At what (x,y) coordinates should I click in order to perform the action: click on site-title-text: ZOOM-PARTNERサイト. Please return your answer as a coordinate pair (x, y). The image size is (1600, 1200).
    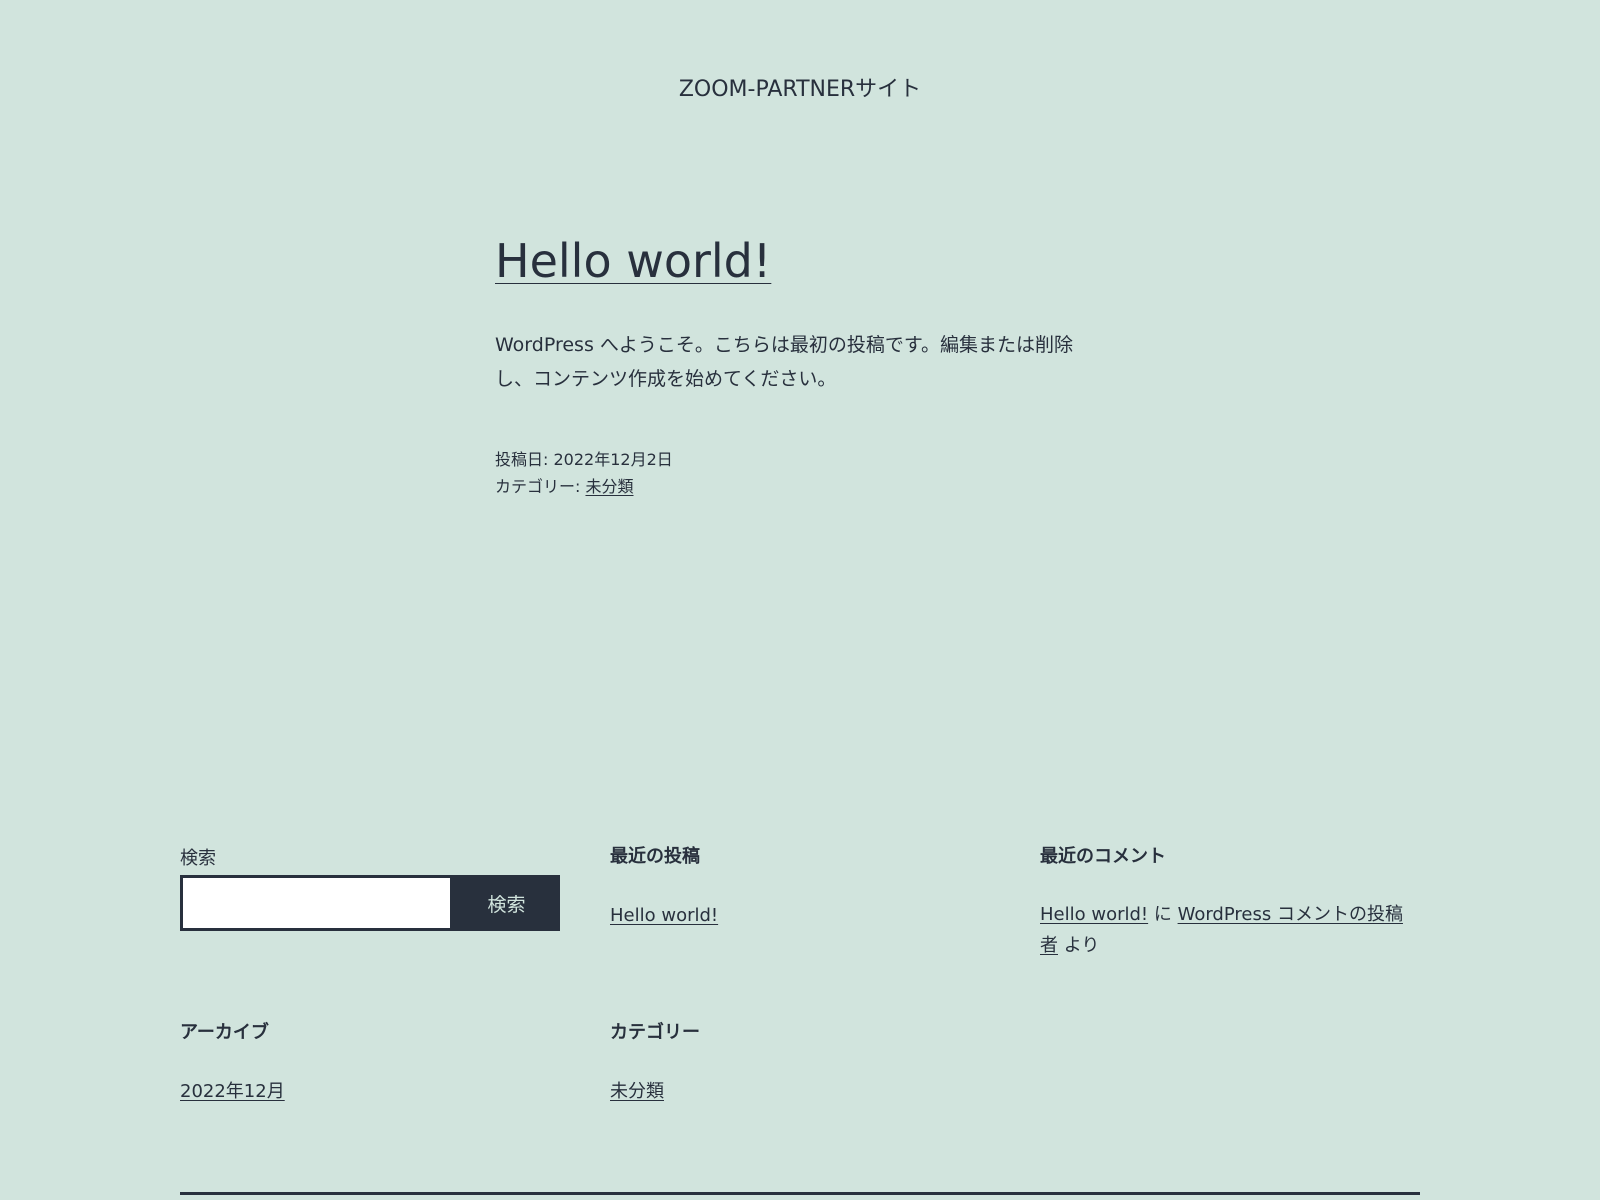
    Looking at the image, I should click on (800, 89).